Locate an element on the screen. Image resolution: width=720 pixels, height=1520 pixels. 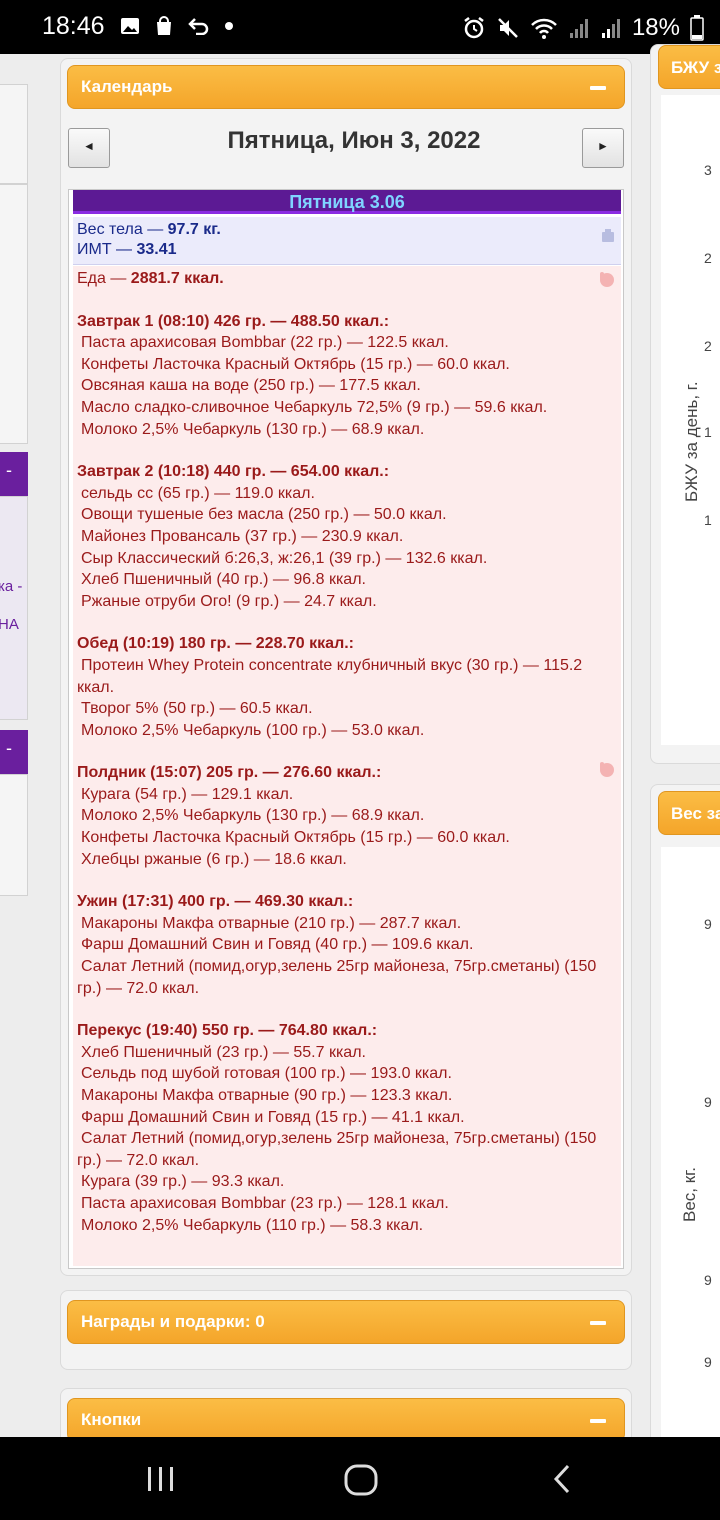
back-icon is located at coordinates (562, 1479).